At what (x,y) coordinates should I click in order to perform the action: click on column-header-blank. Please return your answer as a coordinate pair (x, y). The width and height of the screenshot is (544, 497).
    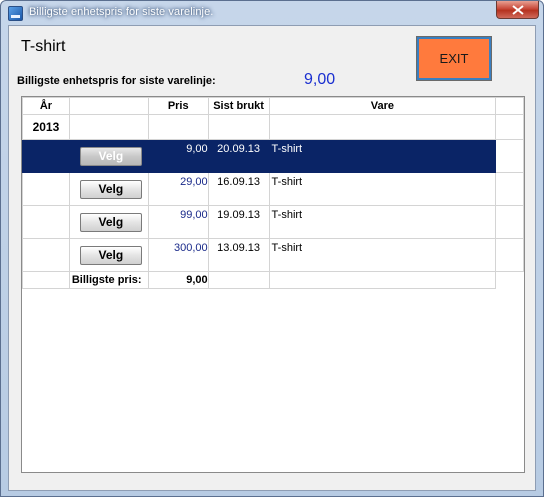
    Looking at the image, I should click on (509, 106).